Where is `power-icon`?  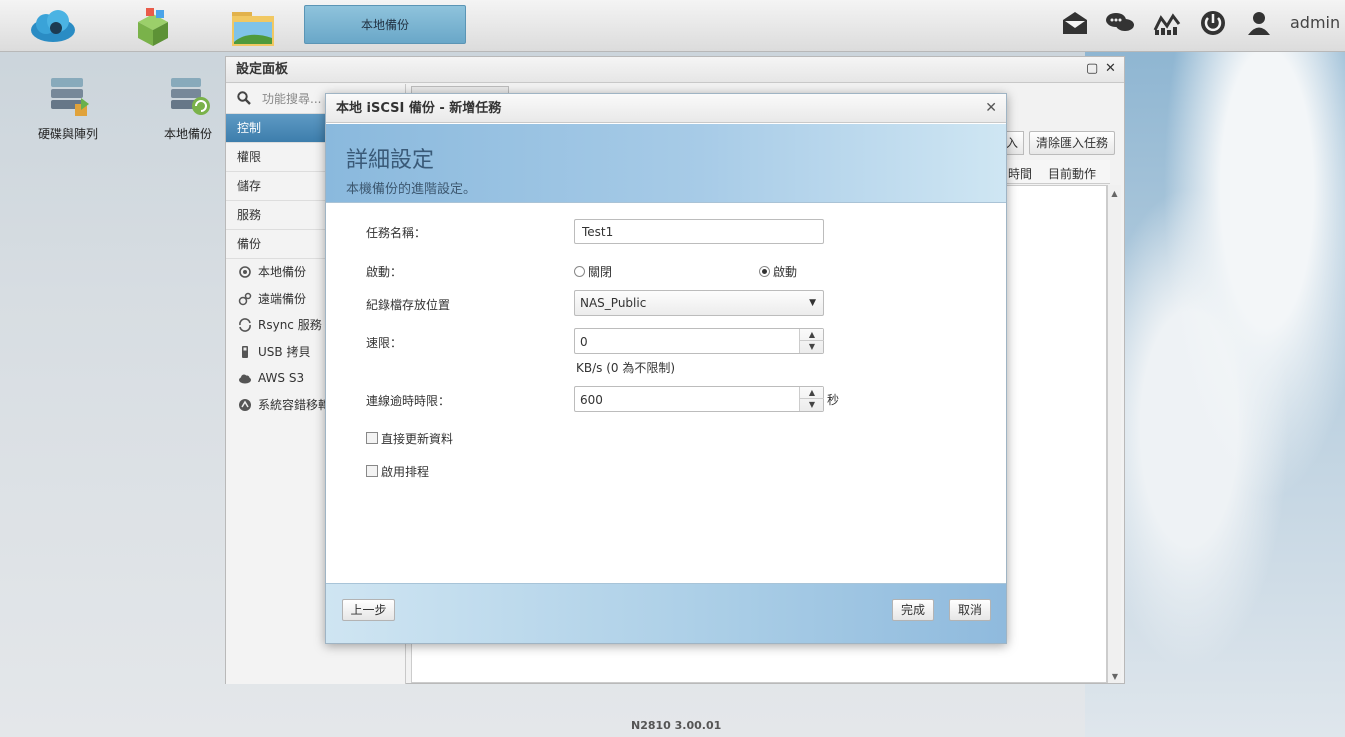 power-icon is located at coordinates (1213, 23).